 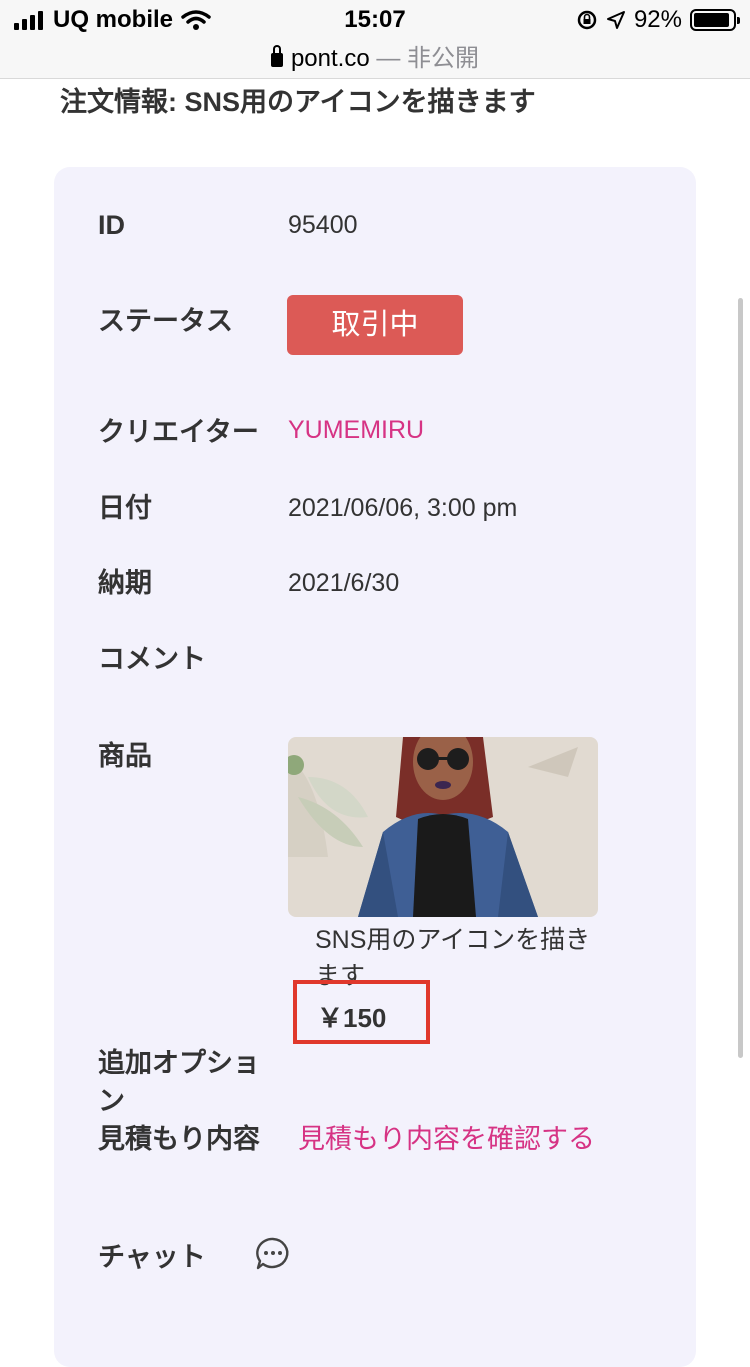 I want to click on id-value: 95400, so click(x=323, y=225).